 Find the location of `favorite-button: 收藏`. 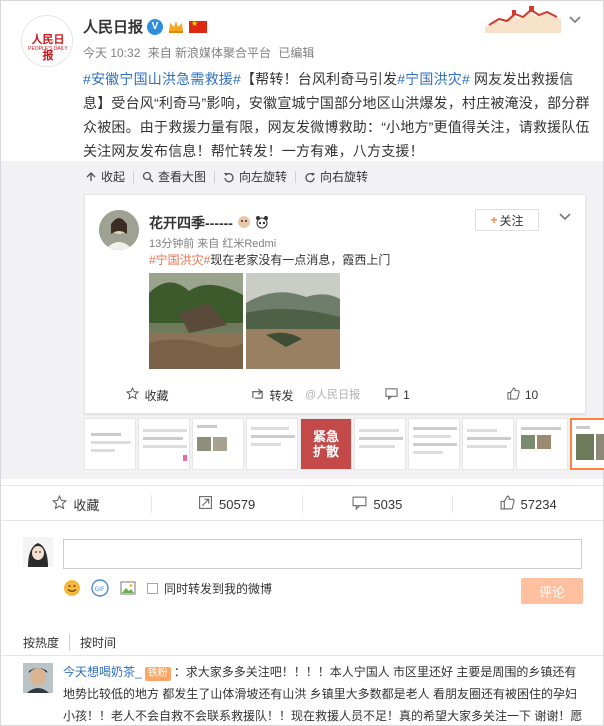

favorite-button: 收藏 is located at coordinates (76, 503).